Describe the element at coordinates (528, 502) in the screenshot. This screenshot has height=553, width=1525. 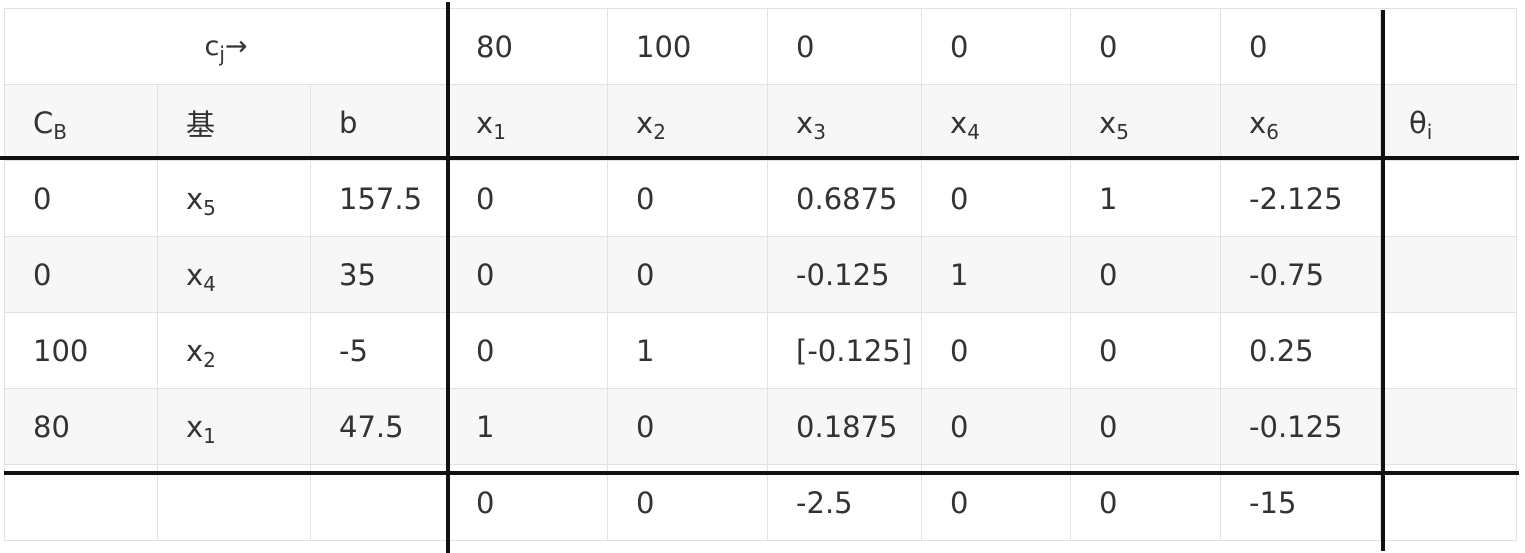
I see `check-x1: 0` at that location.